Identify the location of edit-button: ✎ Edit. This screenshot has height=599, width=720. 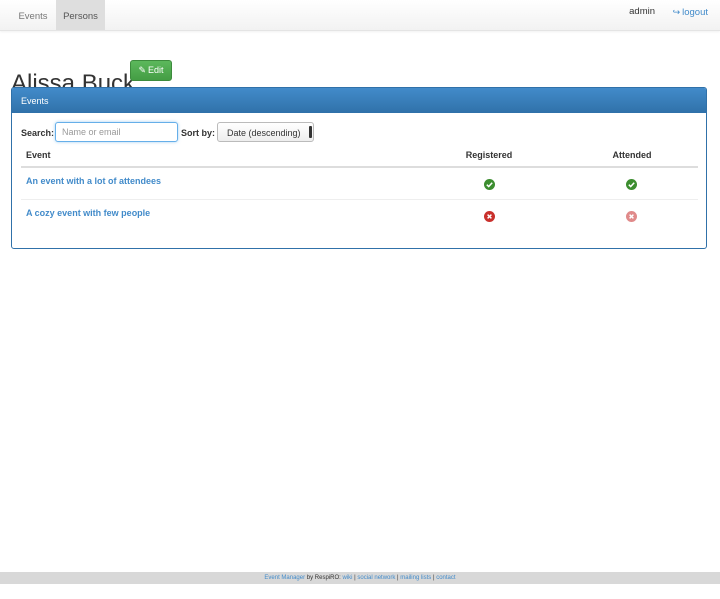
(151, 70).